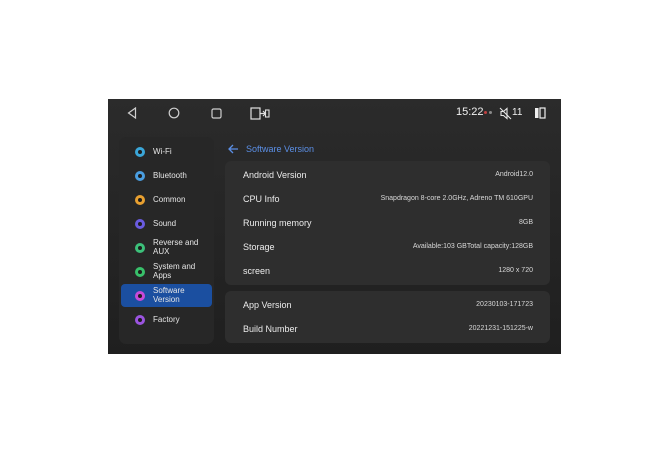  I want to click on sidebar-item-software-version: Software Version, so click(166, 295).